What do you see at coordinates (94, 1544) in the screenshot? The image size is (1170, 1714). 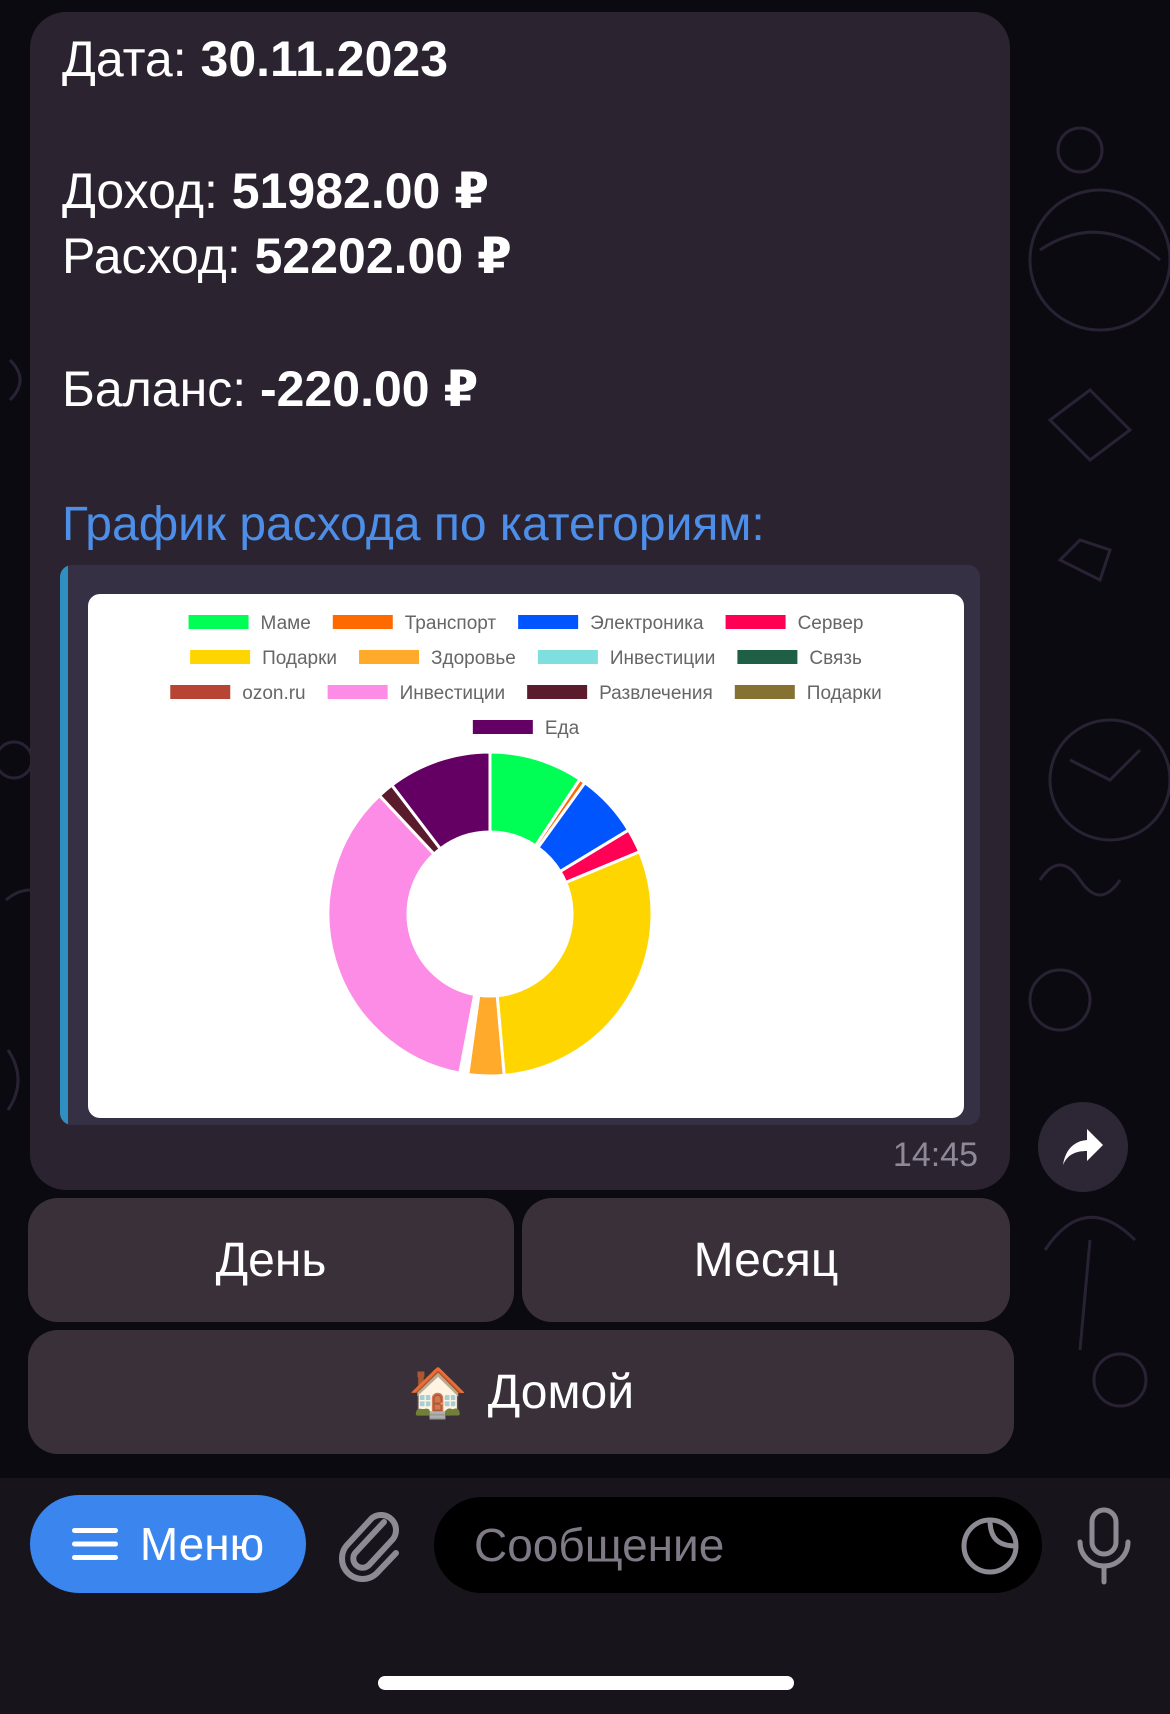 I see `hamburger-icon` at bounding box center [94, 1544].